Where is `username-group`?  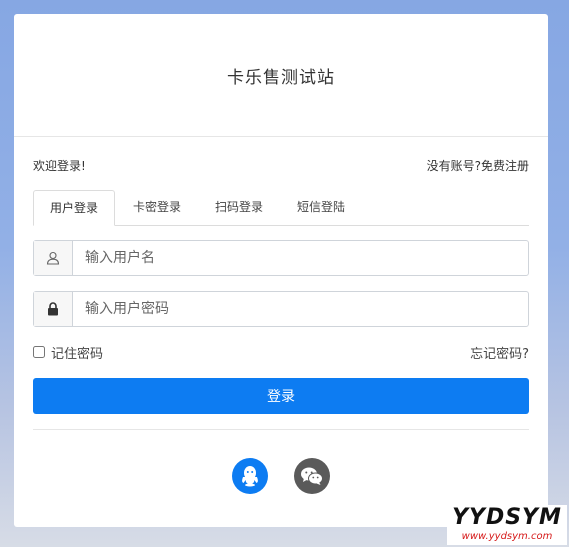
username-group is located at coordinates (281, 258).